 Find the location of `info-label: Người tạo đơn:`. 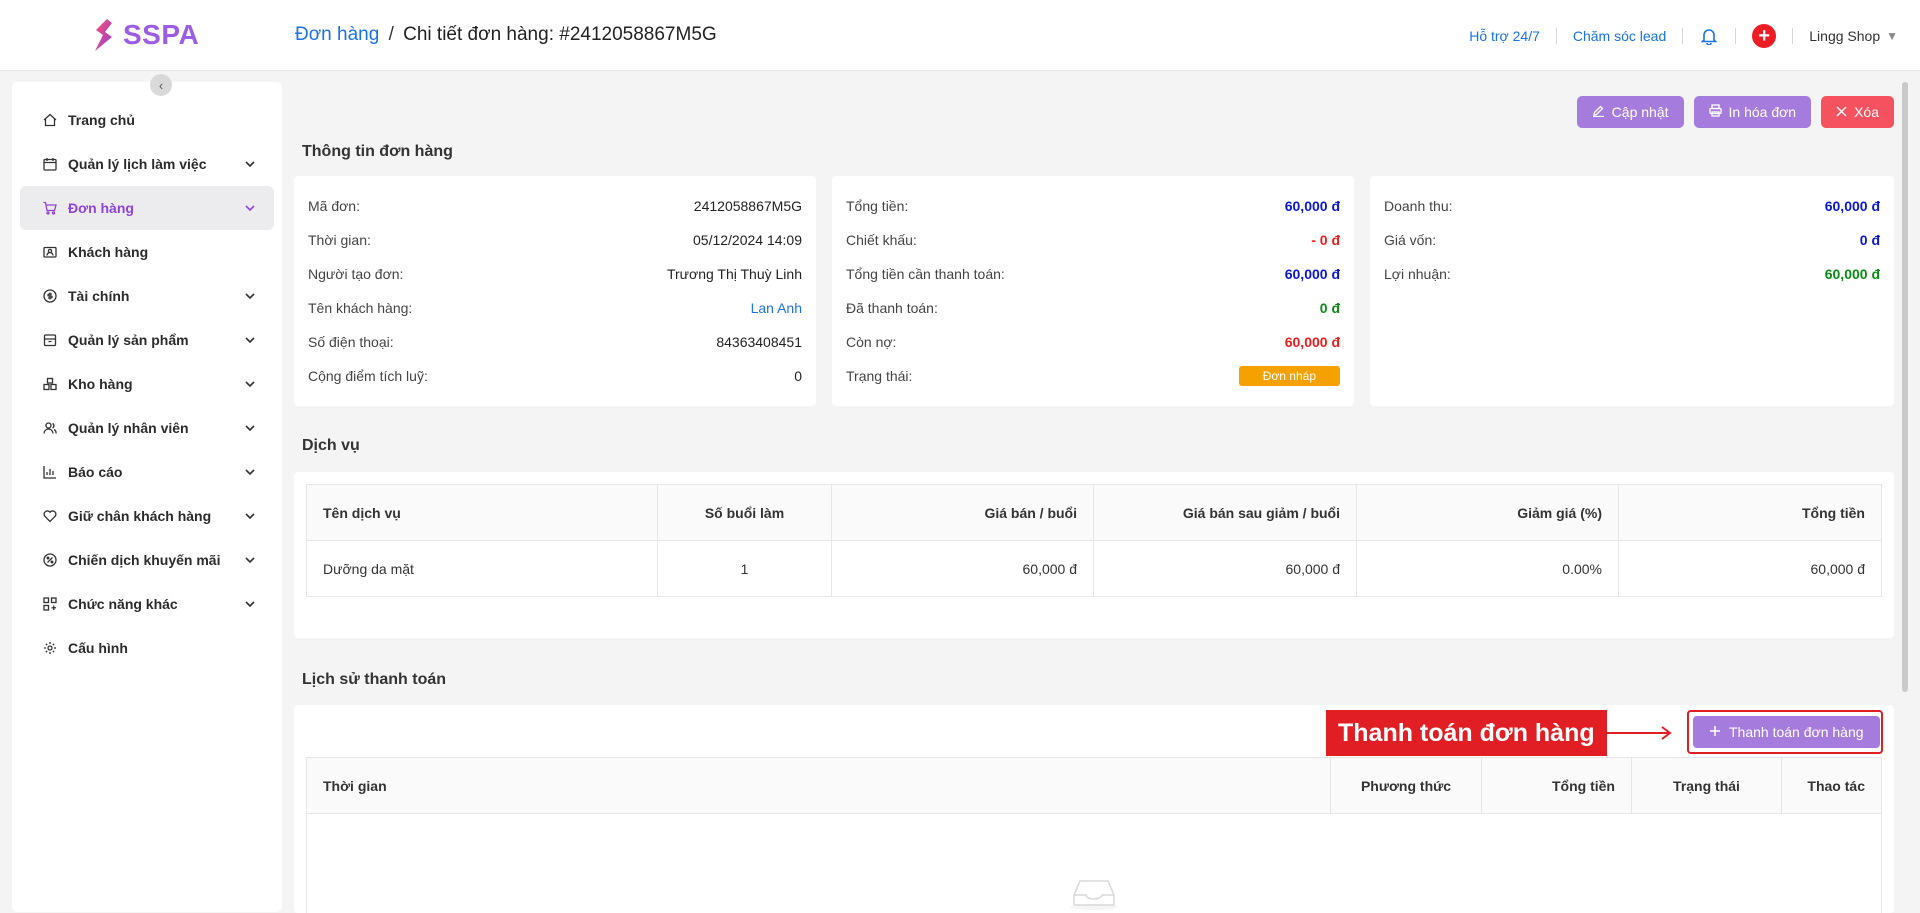

info-label: Người tạo đơn: is located at coordinates (356, 274).